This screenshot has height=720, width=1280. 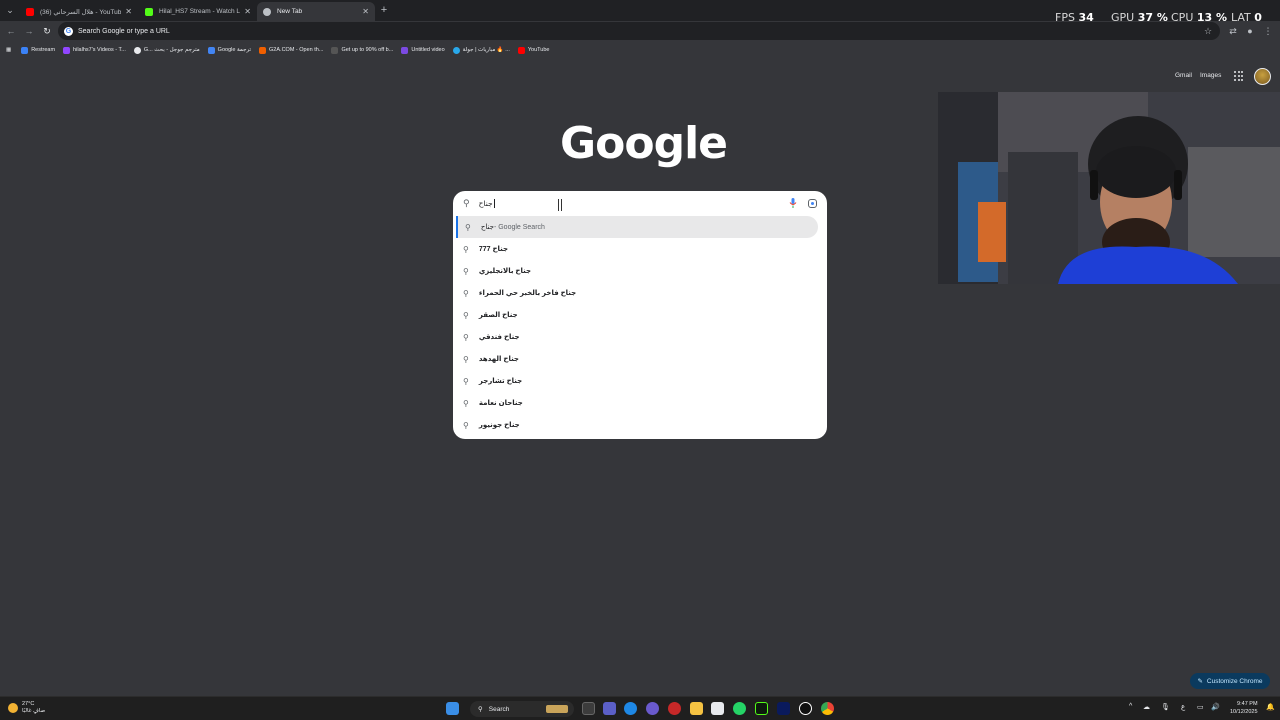 What do you see at coordinates (560, 205) in the screenshot?
I see `text-cursor-icon` at bounding box center [560, 205].